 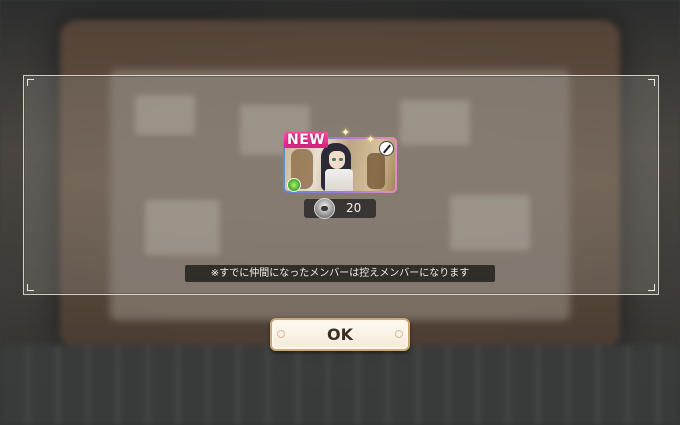 I want to click on card-side-figure, so click(x=376, y=171).